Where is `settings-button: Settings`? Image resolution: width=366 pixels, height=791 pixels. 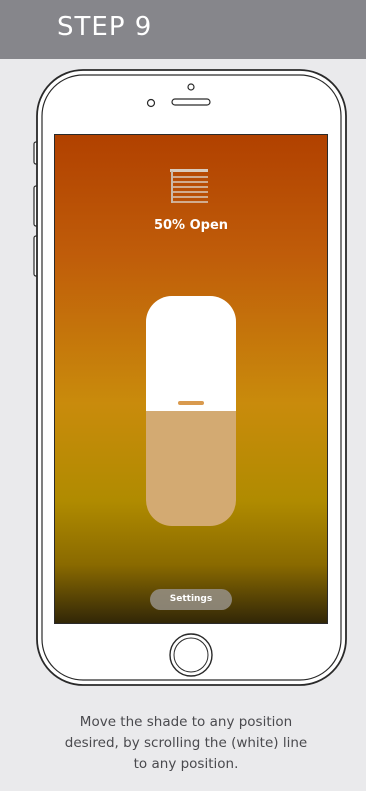
settings-button: Settings is located at coordinates (191, 599).